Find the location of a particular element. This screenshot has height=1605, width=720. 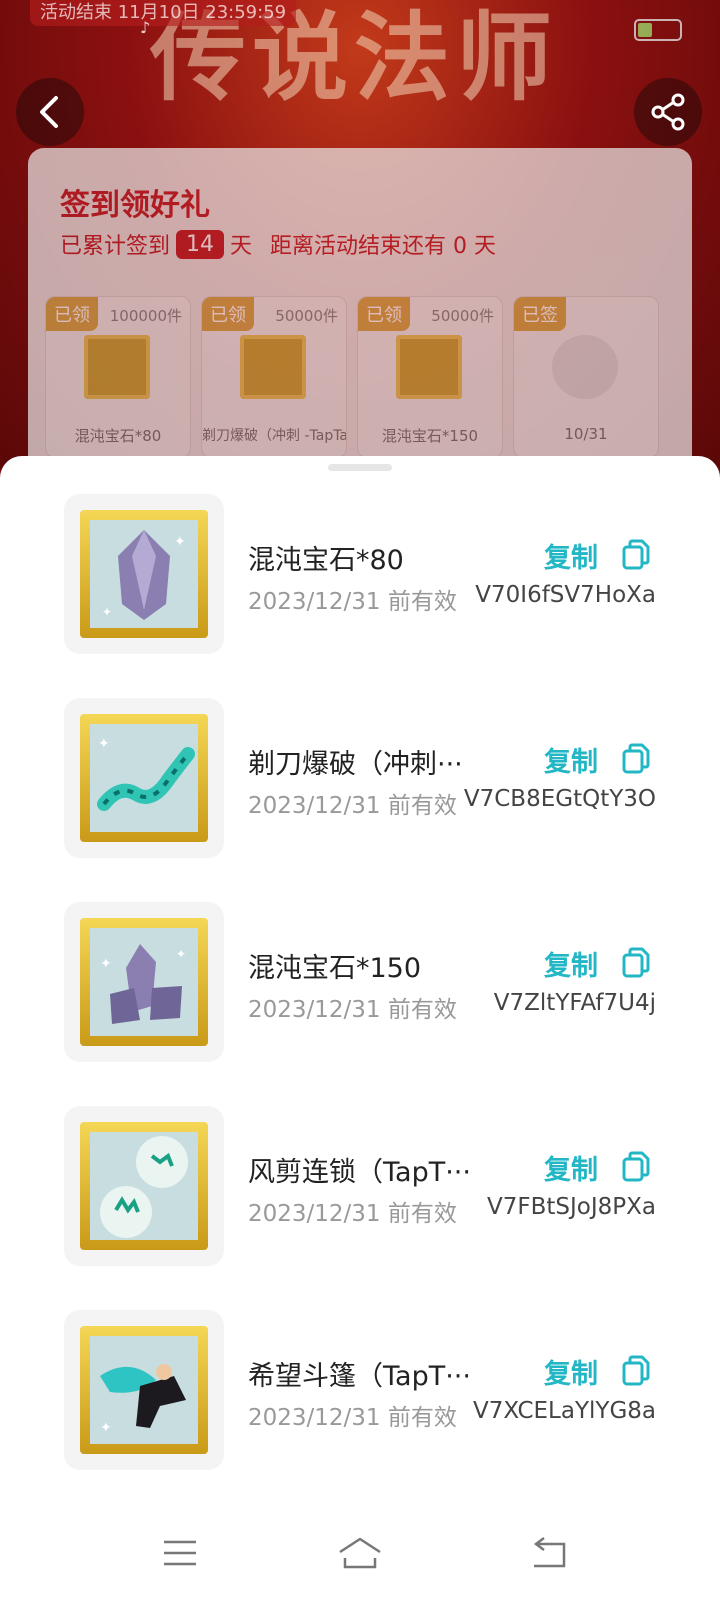

reward-card: 已领 50000件 混沌宝石*150 is located at coordinates (430, 377).